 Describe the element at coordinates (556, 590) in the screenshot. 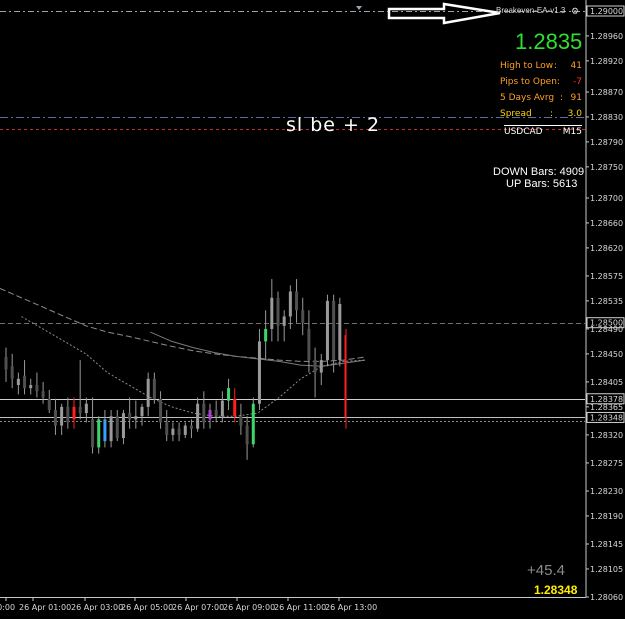

I see `last-price: 1.28348` at that location.